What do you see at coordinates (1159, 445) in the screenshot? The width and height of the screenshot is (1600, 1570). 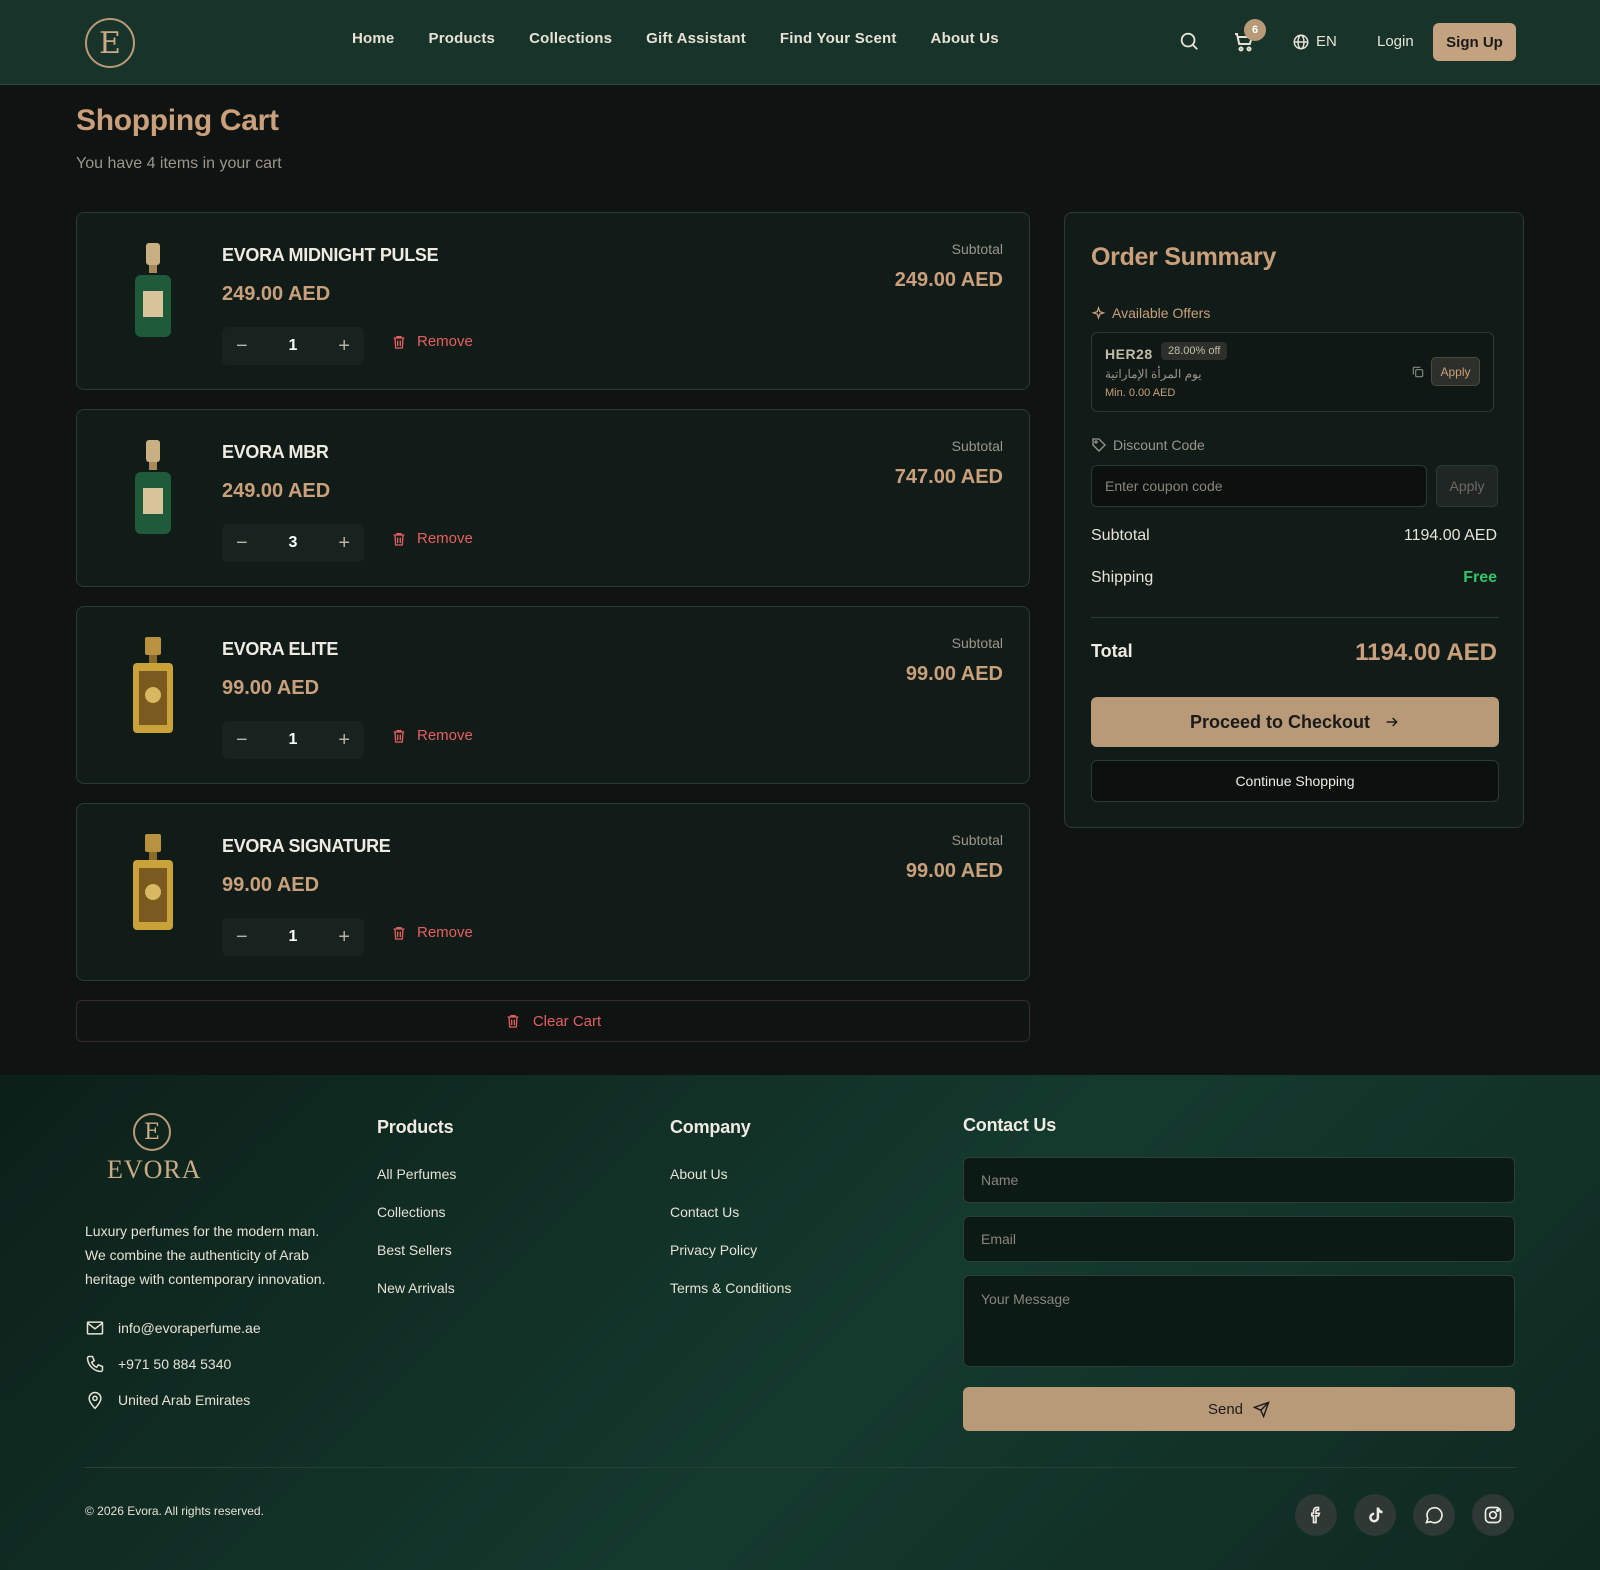 I see `discount-code-label: Discount Code` at bounding box center [1159, 445].